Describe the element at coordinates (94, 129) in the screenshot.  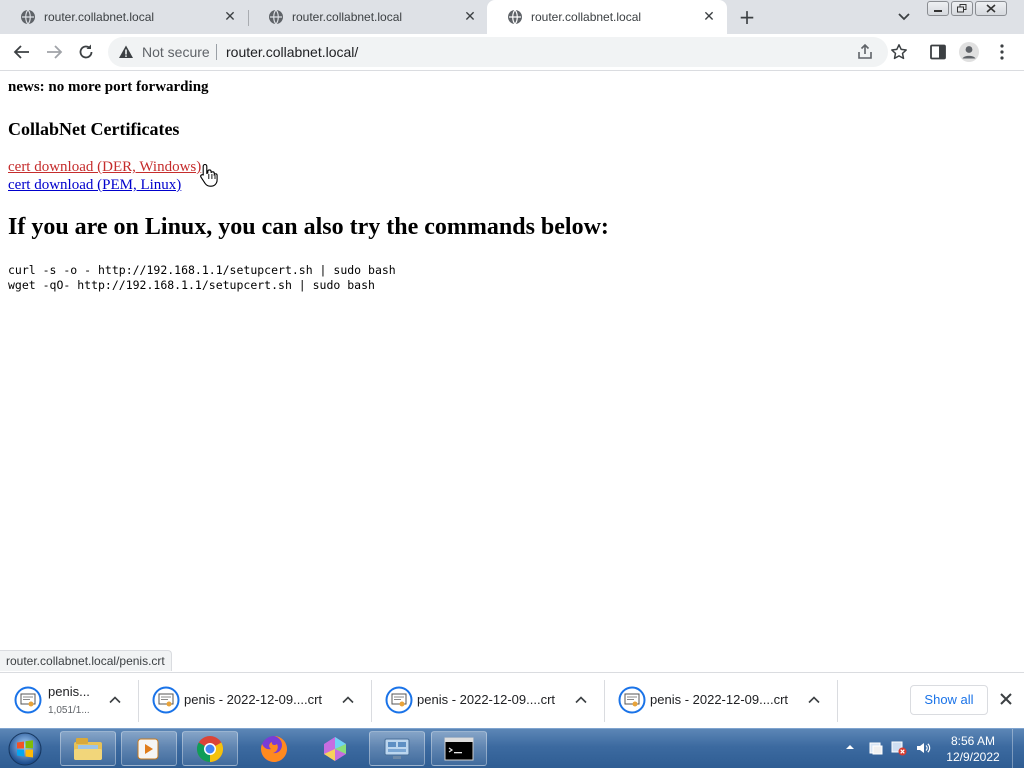
I see `certificates-heading: CollabNet Certificates` at that location.